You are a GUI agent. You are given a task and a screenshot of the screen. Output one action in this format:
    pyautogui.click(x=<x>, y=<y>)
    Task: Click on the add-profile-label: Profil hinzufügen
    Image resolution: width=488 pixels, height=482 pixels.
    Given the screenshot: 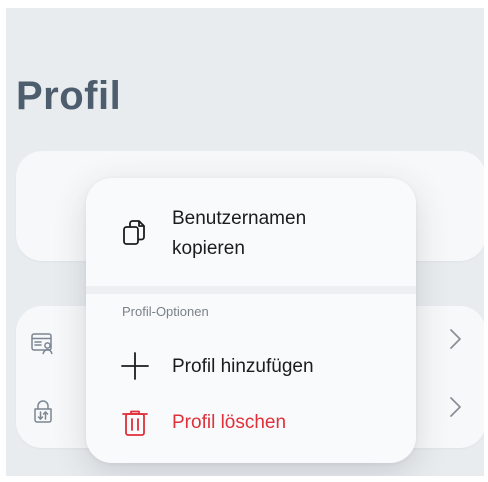 What is the action you would take?
    pyautogui.click(x=243, y=366)
    